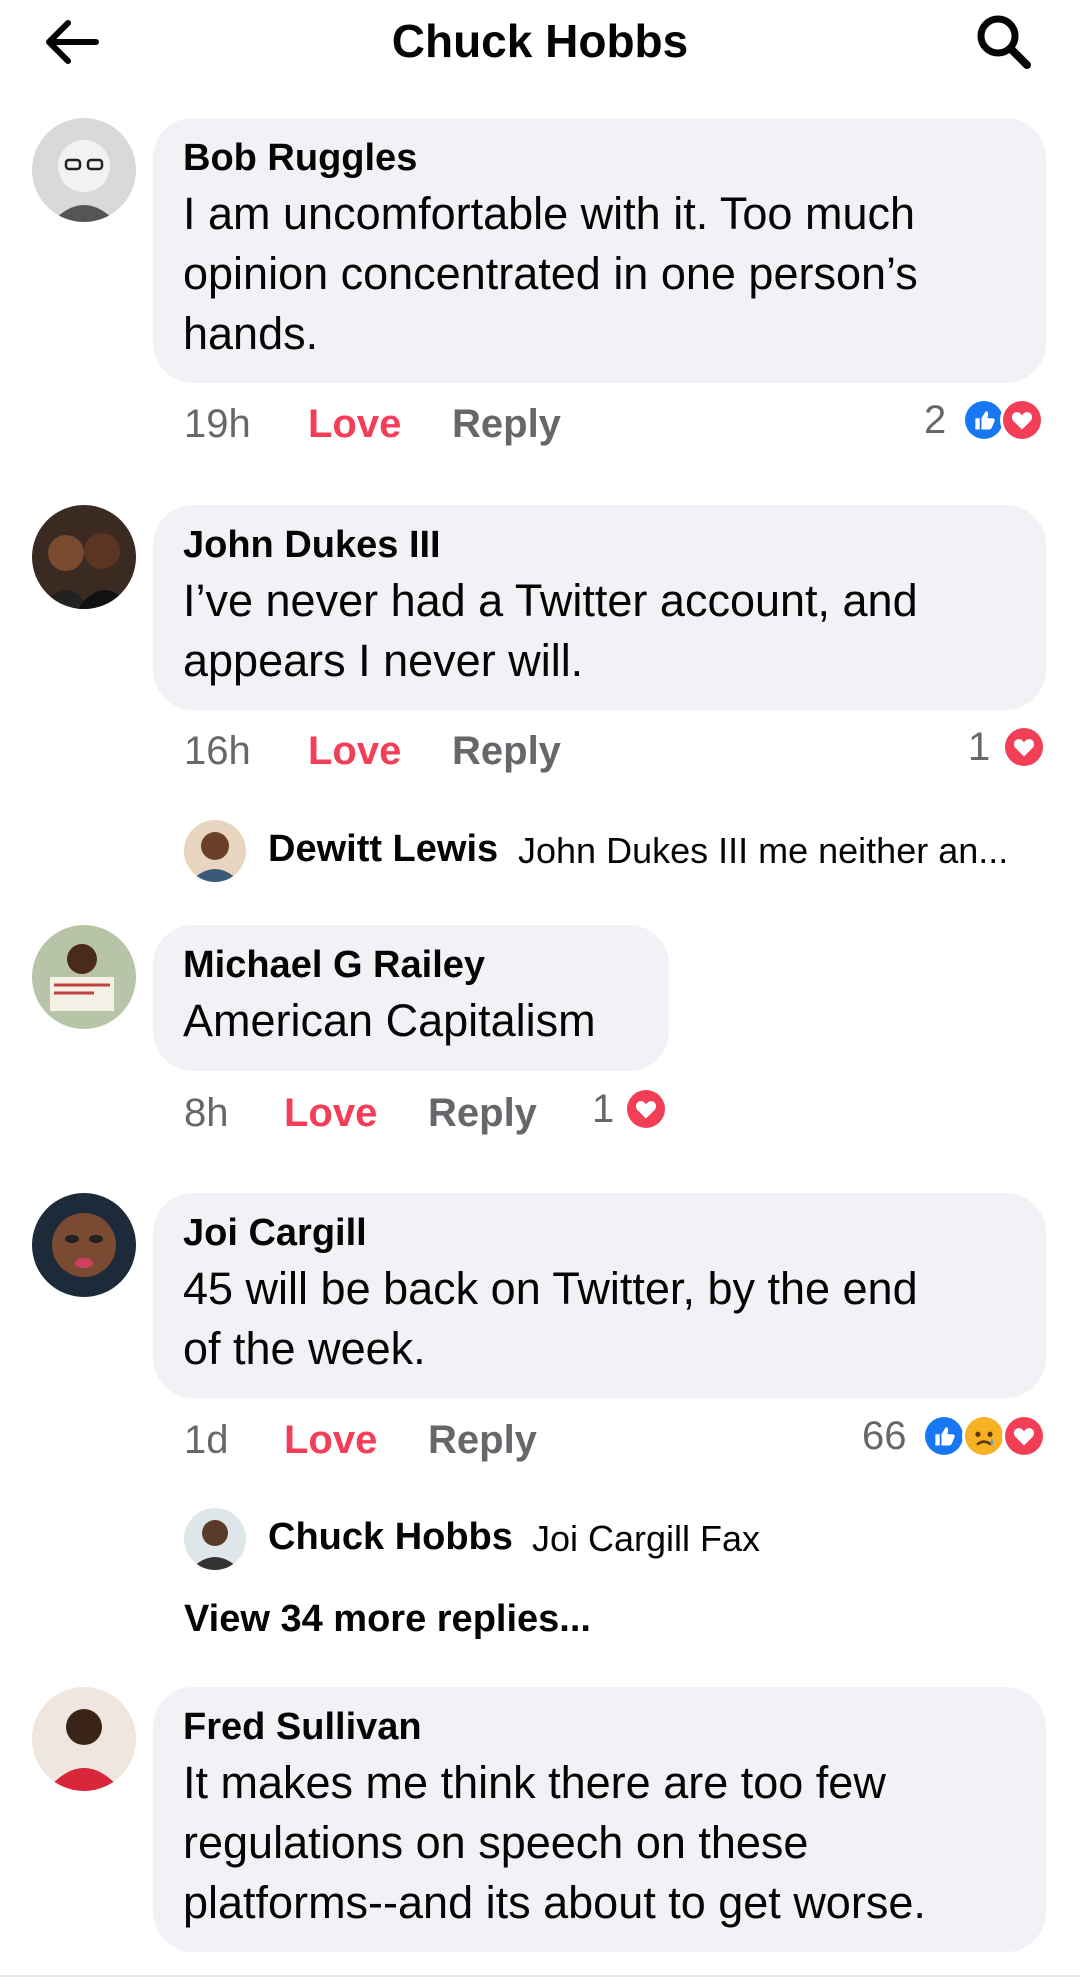 The image size is (1080, 1981). I want to click on comment-text-line: 45 will be back on Twitter, by the end, so click(550, 1288).